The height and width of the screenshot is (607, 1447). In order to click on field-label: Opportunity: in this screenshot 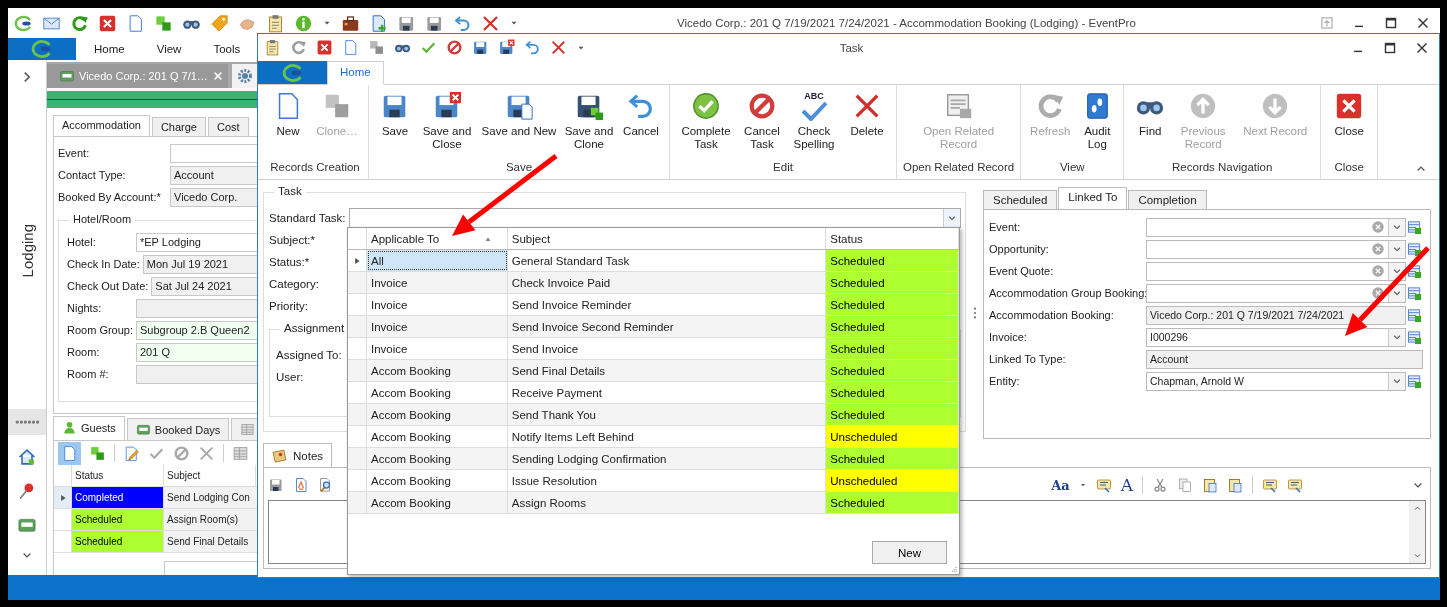, I will do `click(1019, 249)`.